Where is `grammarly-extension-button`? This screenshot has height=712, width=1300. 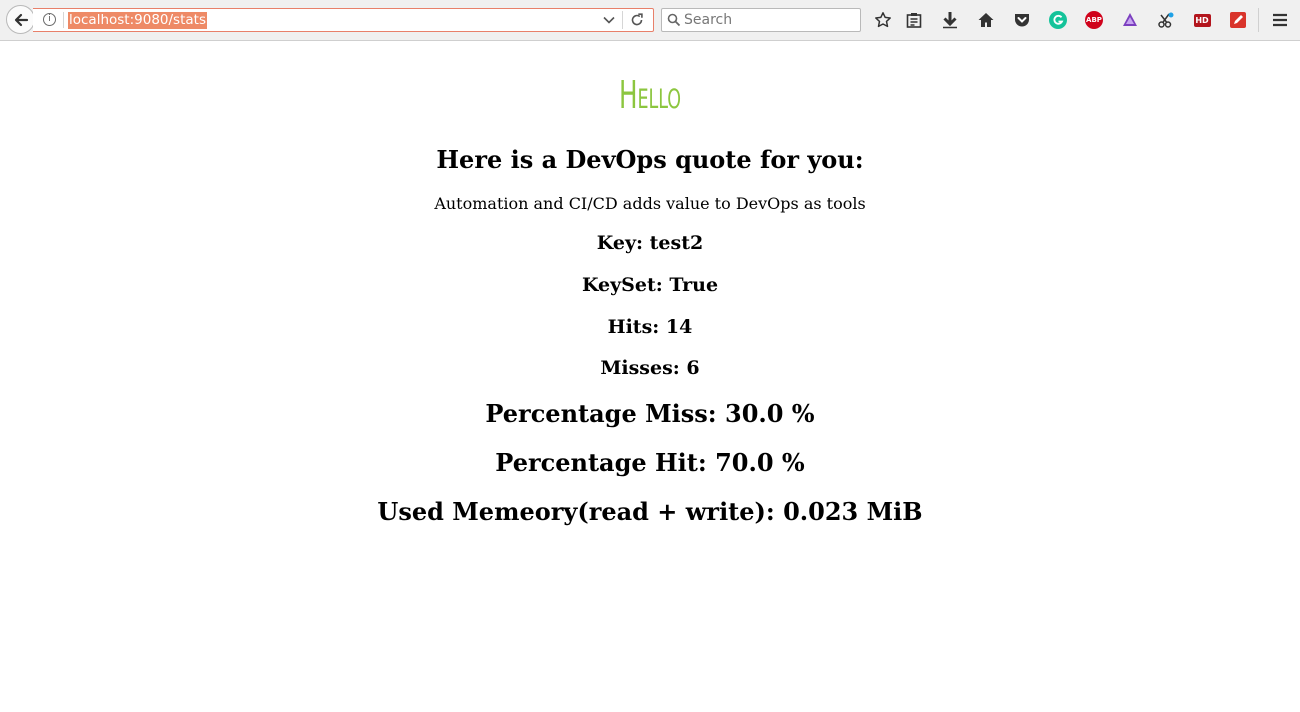 grammarly-extension-button is located at coordinates (1058, 20).